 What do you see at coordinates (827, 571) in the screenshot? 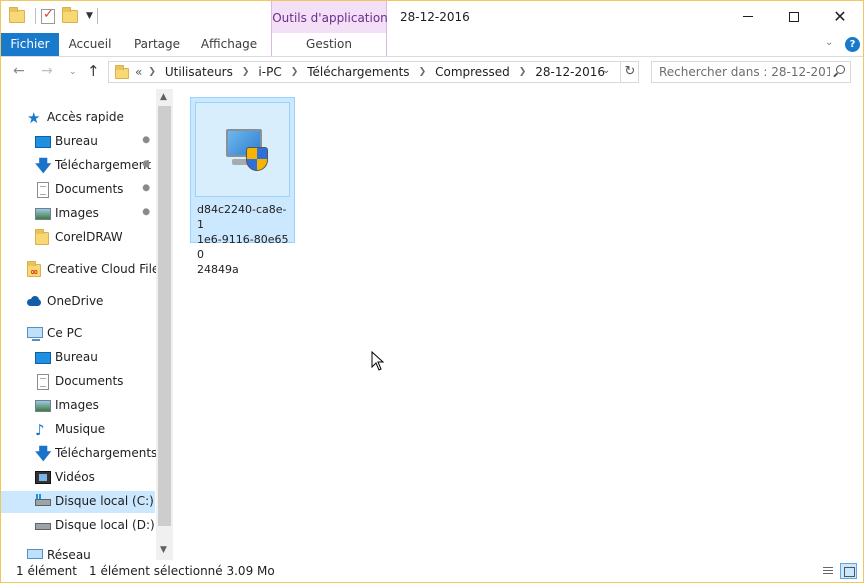
I see `details-view-icon` at bounding box center [827, 571].